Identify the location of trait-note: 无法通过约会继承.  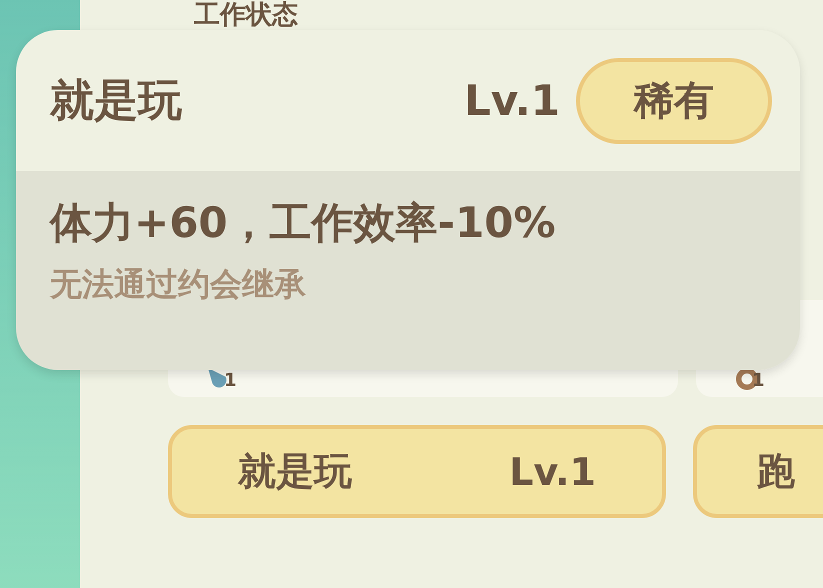
(178, 284).